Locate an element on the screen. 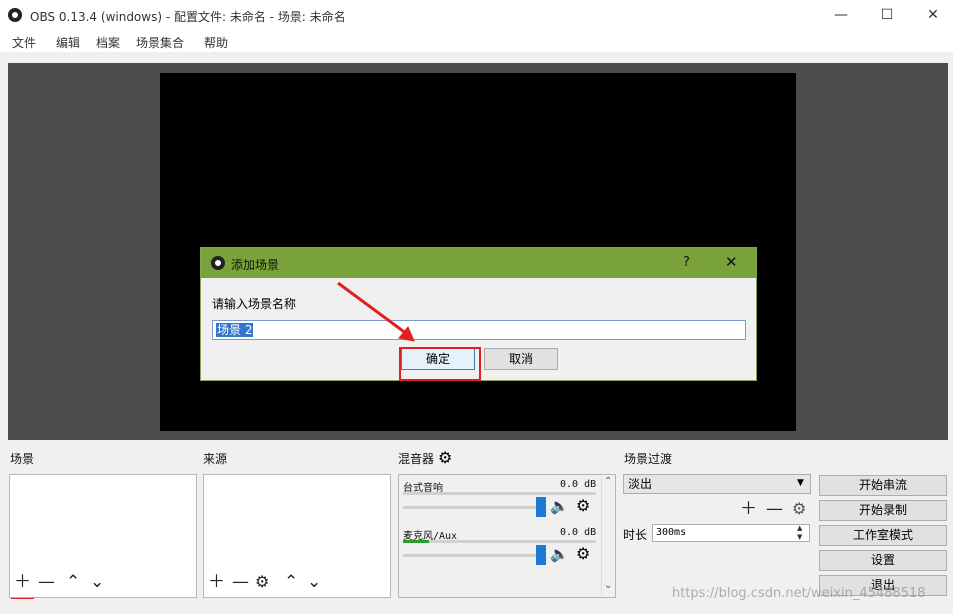  status-bar is located at coordinates (476, 609).